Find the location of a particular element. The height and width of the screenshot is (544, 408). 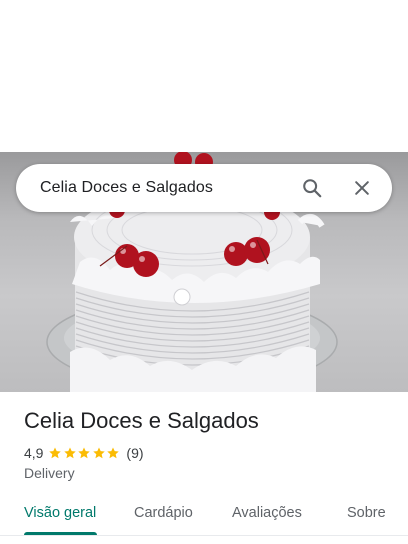

search-button is located at coordinates (312, 188).